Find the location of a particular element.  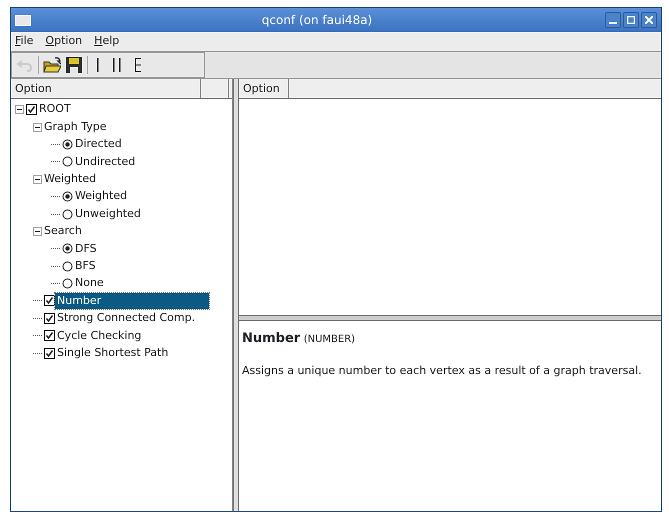

tree-item: Unweighted is located at coordinates (108, 214).